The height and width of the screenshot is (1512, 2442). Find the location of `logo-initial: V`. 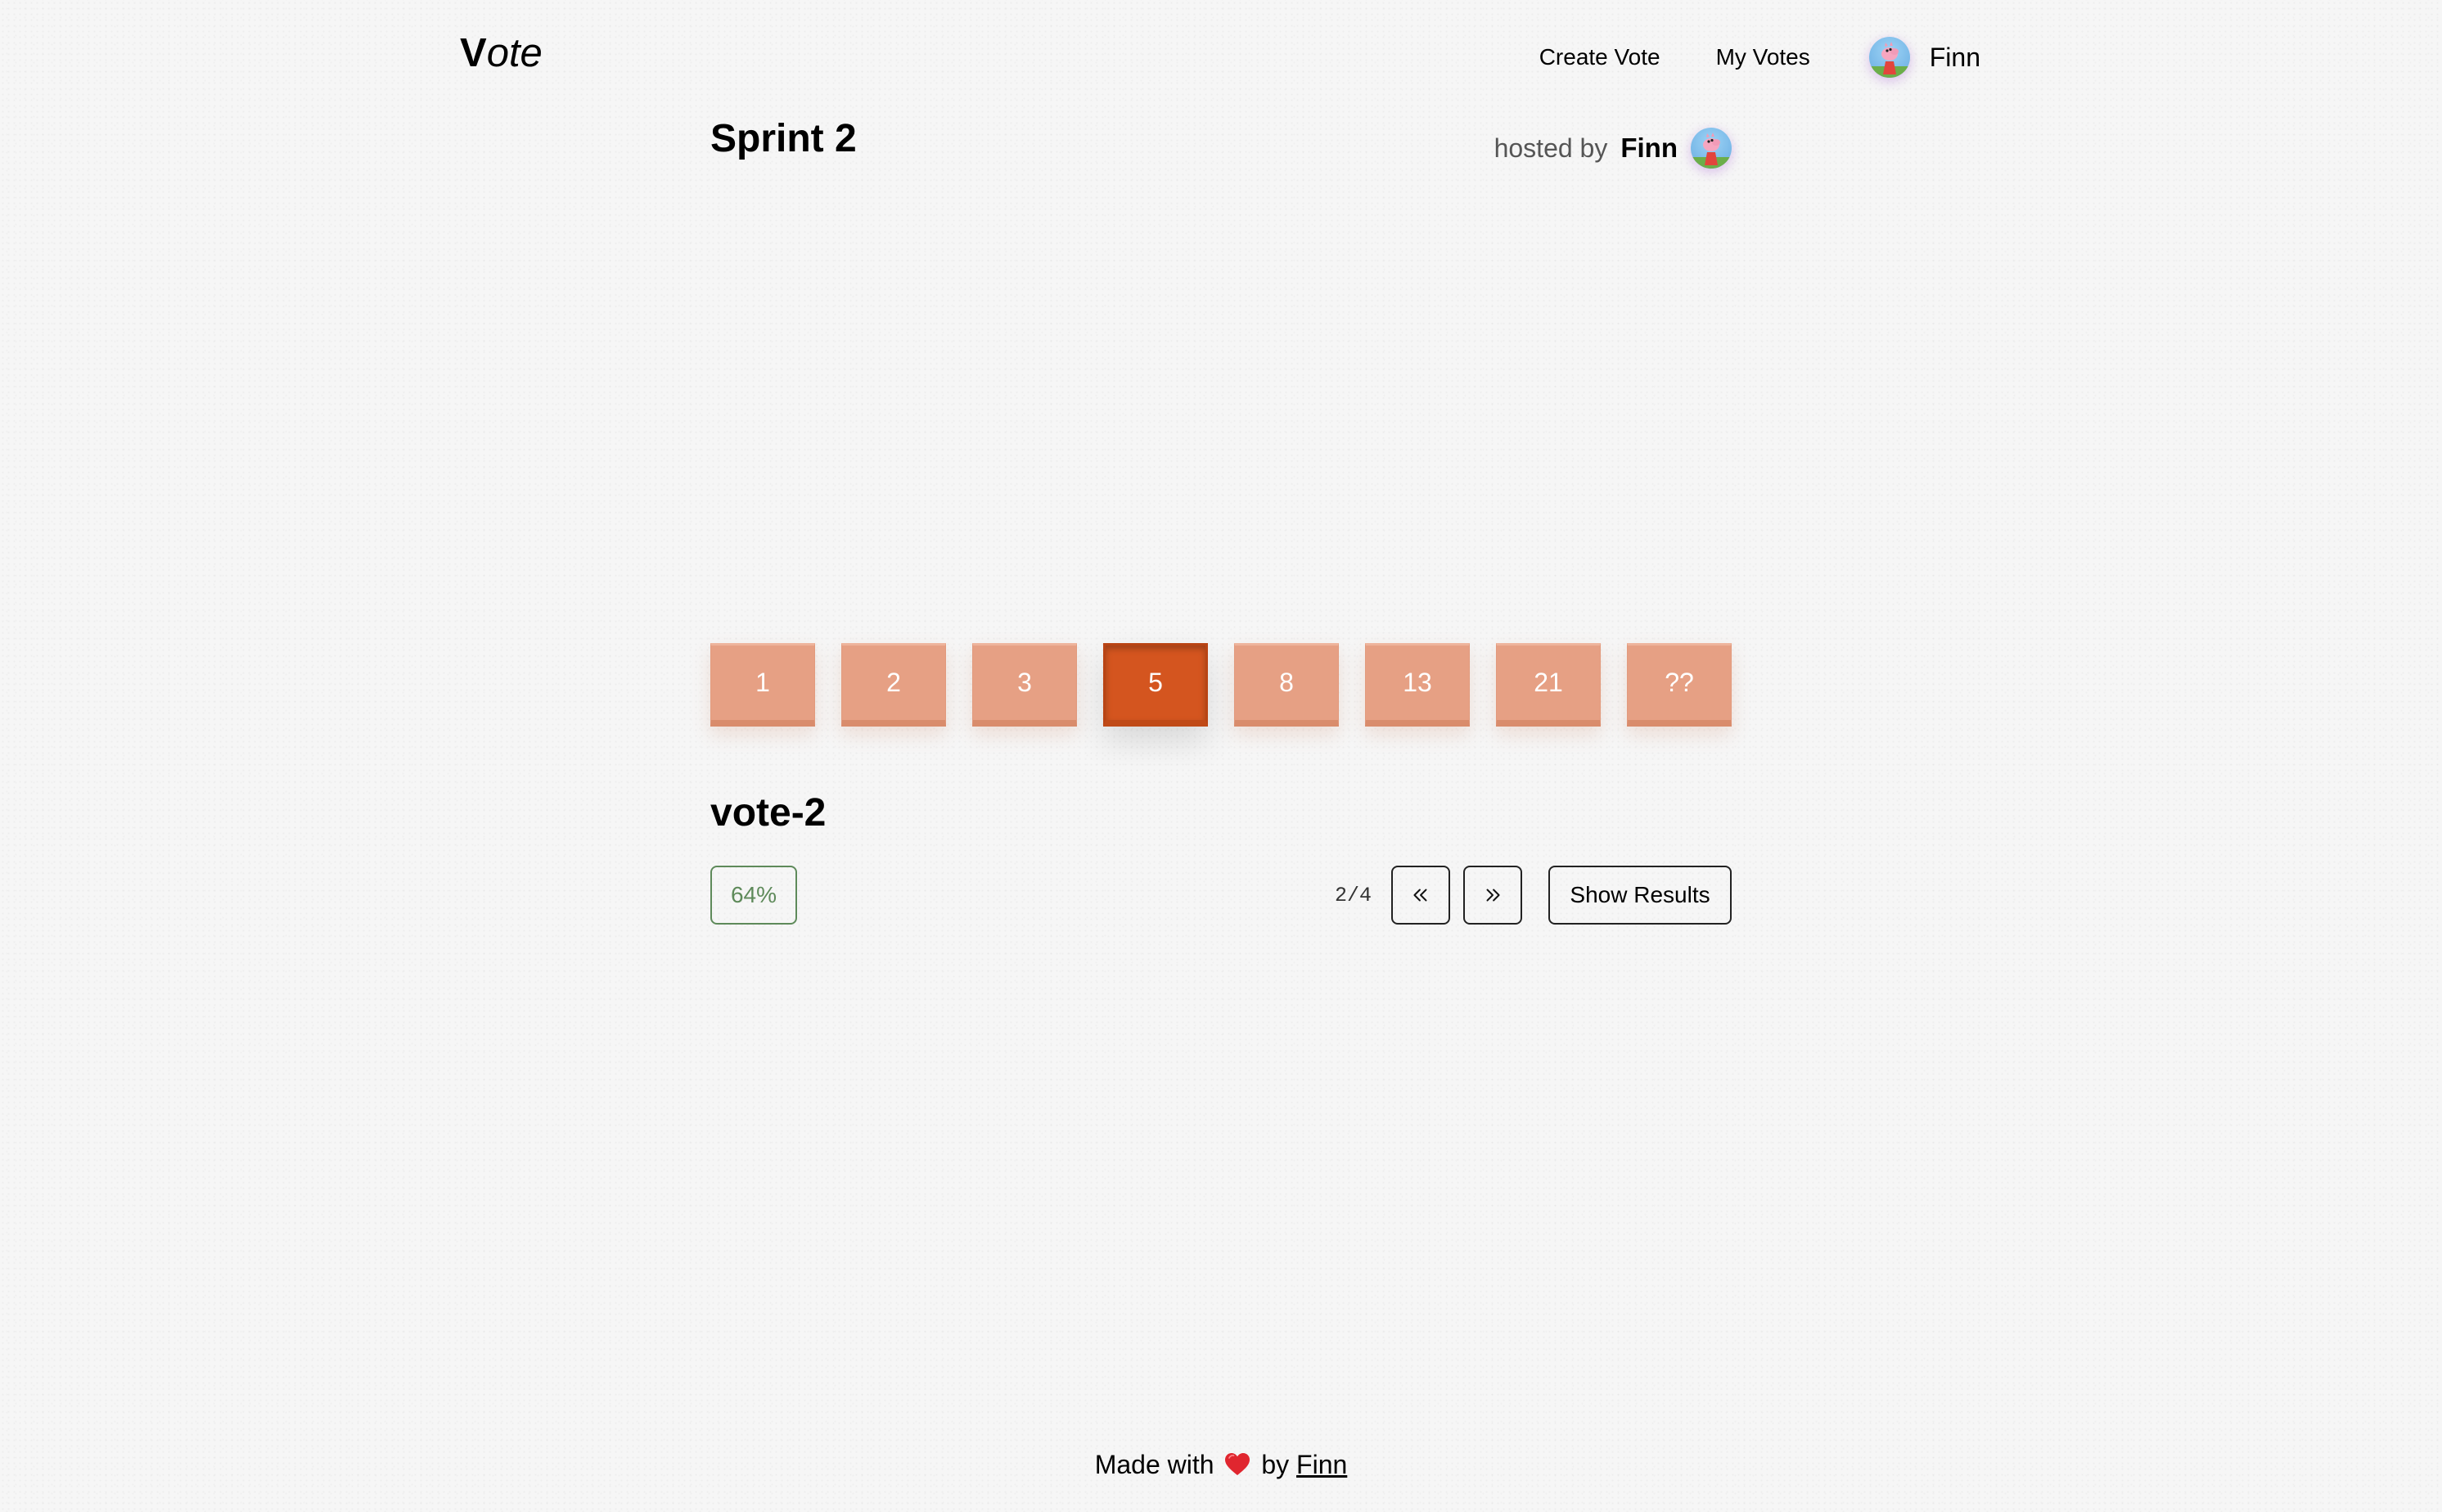

logo-initial: V is located at coordinates (473, 53).